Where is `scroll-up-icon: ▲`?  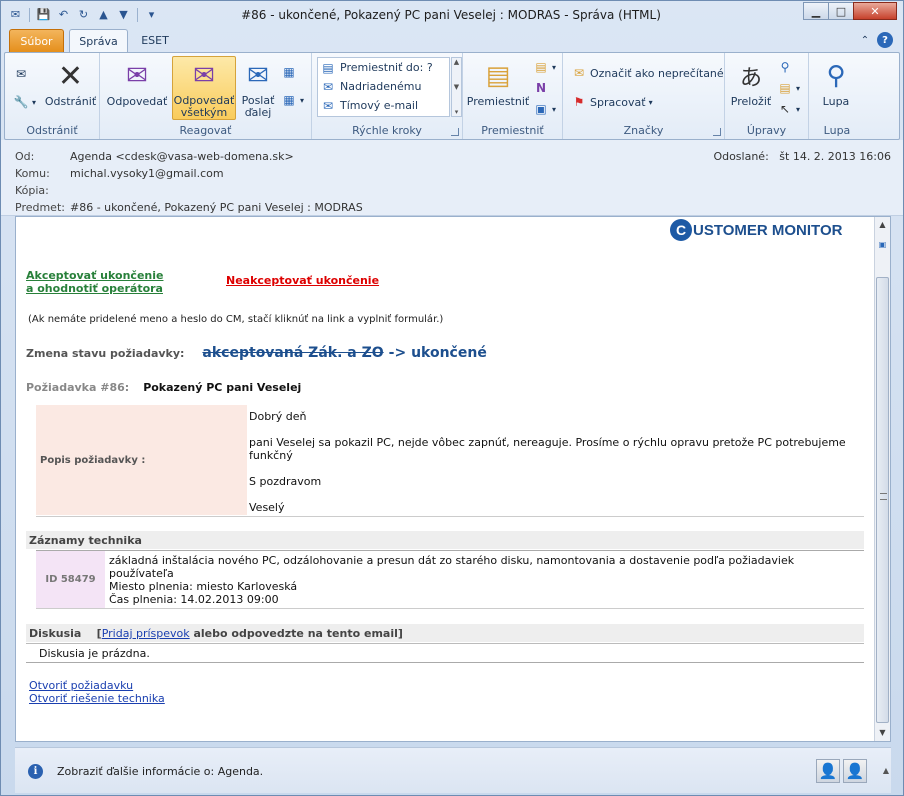
scroll-up-icon: ▲ is located at coordinates (882, 224).